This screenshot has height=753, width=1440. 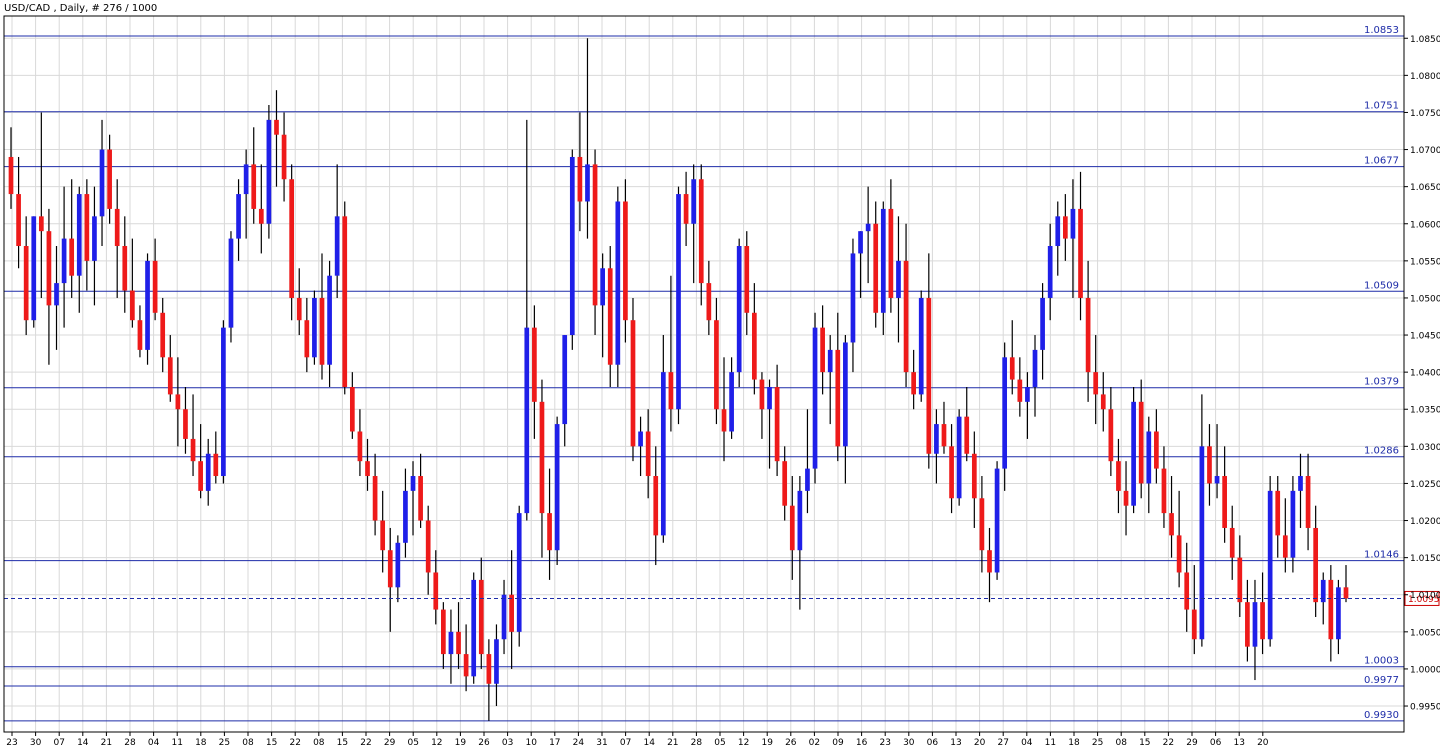 What do you see at coordinates (1425, 374) in the screenshot?
I see `y-tick-label: 1.0400` at bounding box center [1425, 374].